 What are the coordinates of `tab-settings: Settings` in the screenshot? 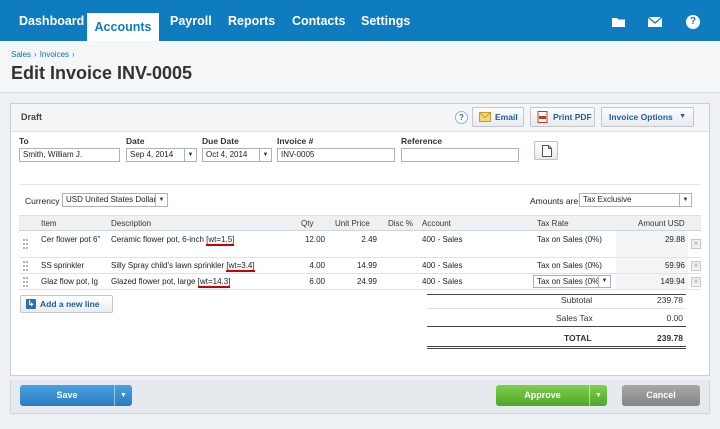 It's located at (385, 20).